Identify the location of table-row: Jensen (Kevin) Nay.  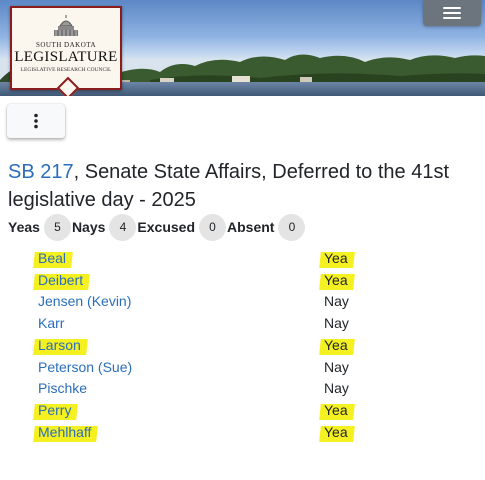
(208, 302).